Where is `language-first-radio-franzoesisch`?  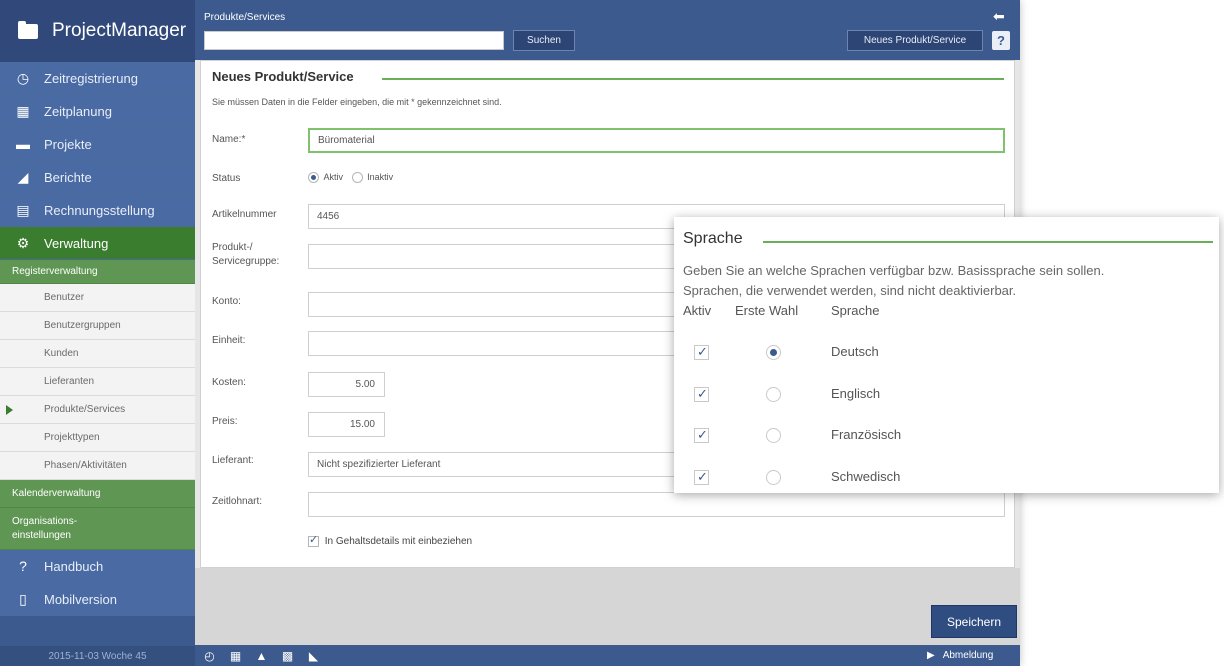 language-first-radio-franzoesisch is located at coordinates (773, 435).